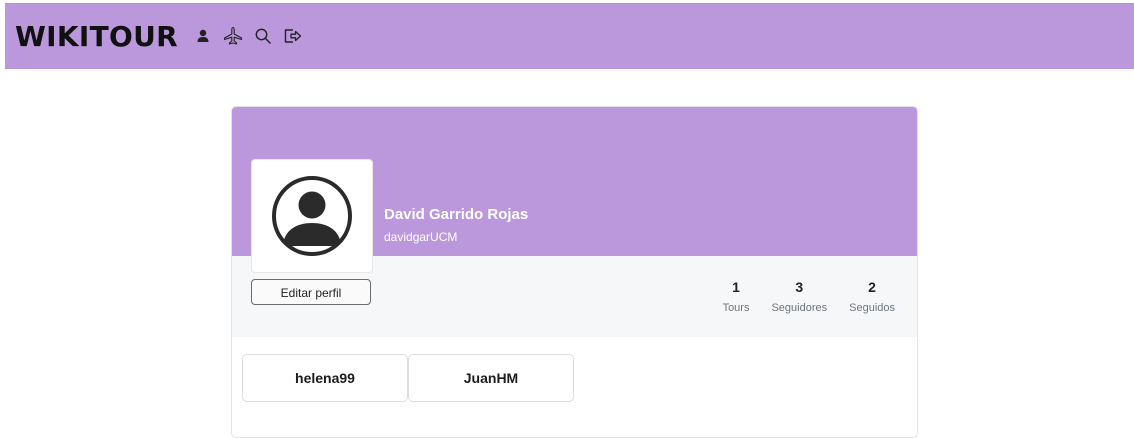 The image size is (1134, 438). Describe the element at coordinates (799, 296) in the screenshot. I see `stat-followers: 3 Seguidores` at that location.